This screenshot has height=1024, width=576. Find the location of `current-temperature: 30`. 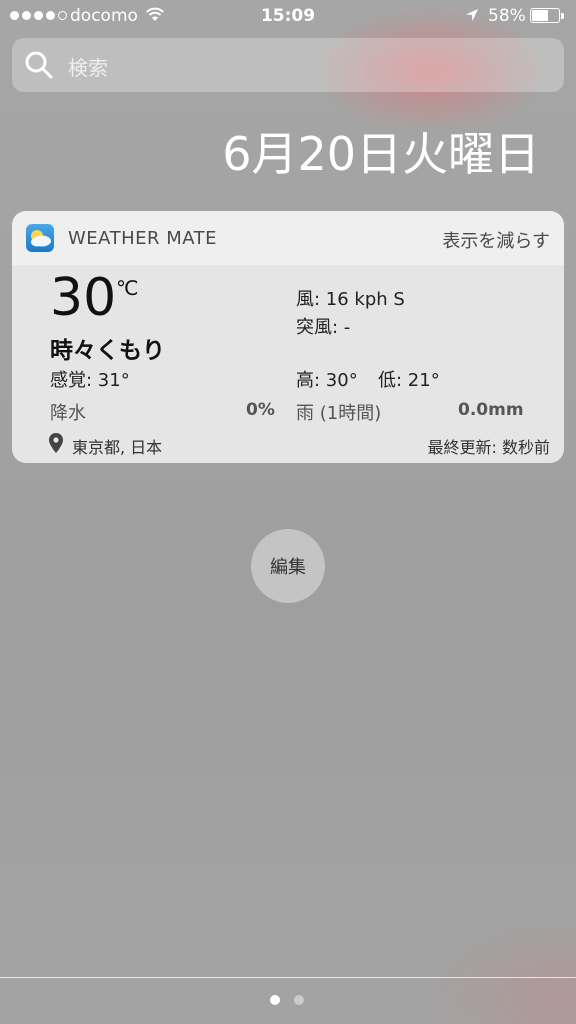

current-temperature: 30 is located at coordinates (83, 298).